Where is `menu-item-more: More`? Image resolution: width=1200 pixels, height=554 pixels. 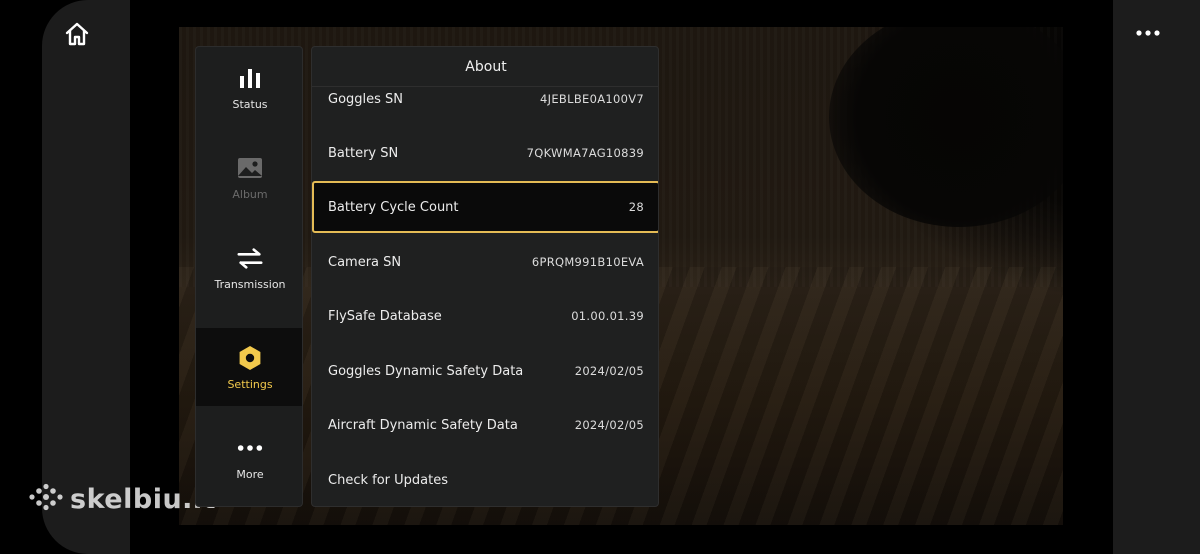 menu-item-more: More is located at coordinates (249, 457).